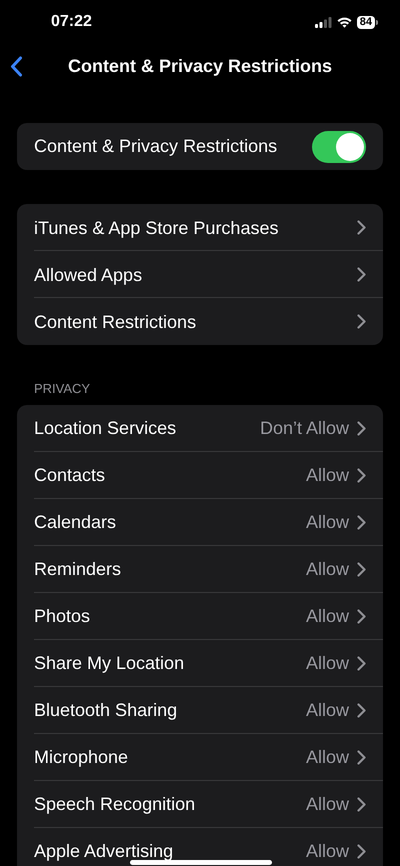  I want to click on list-row: Contacts Allow, so click(200, 475).